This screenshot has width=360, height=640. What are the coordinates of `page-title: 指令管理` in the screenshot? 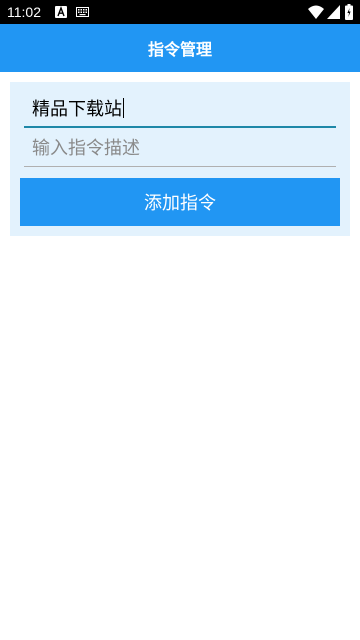 It's located at (179, 49).